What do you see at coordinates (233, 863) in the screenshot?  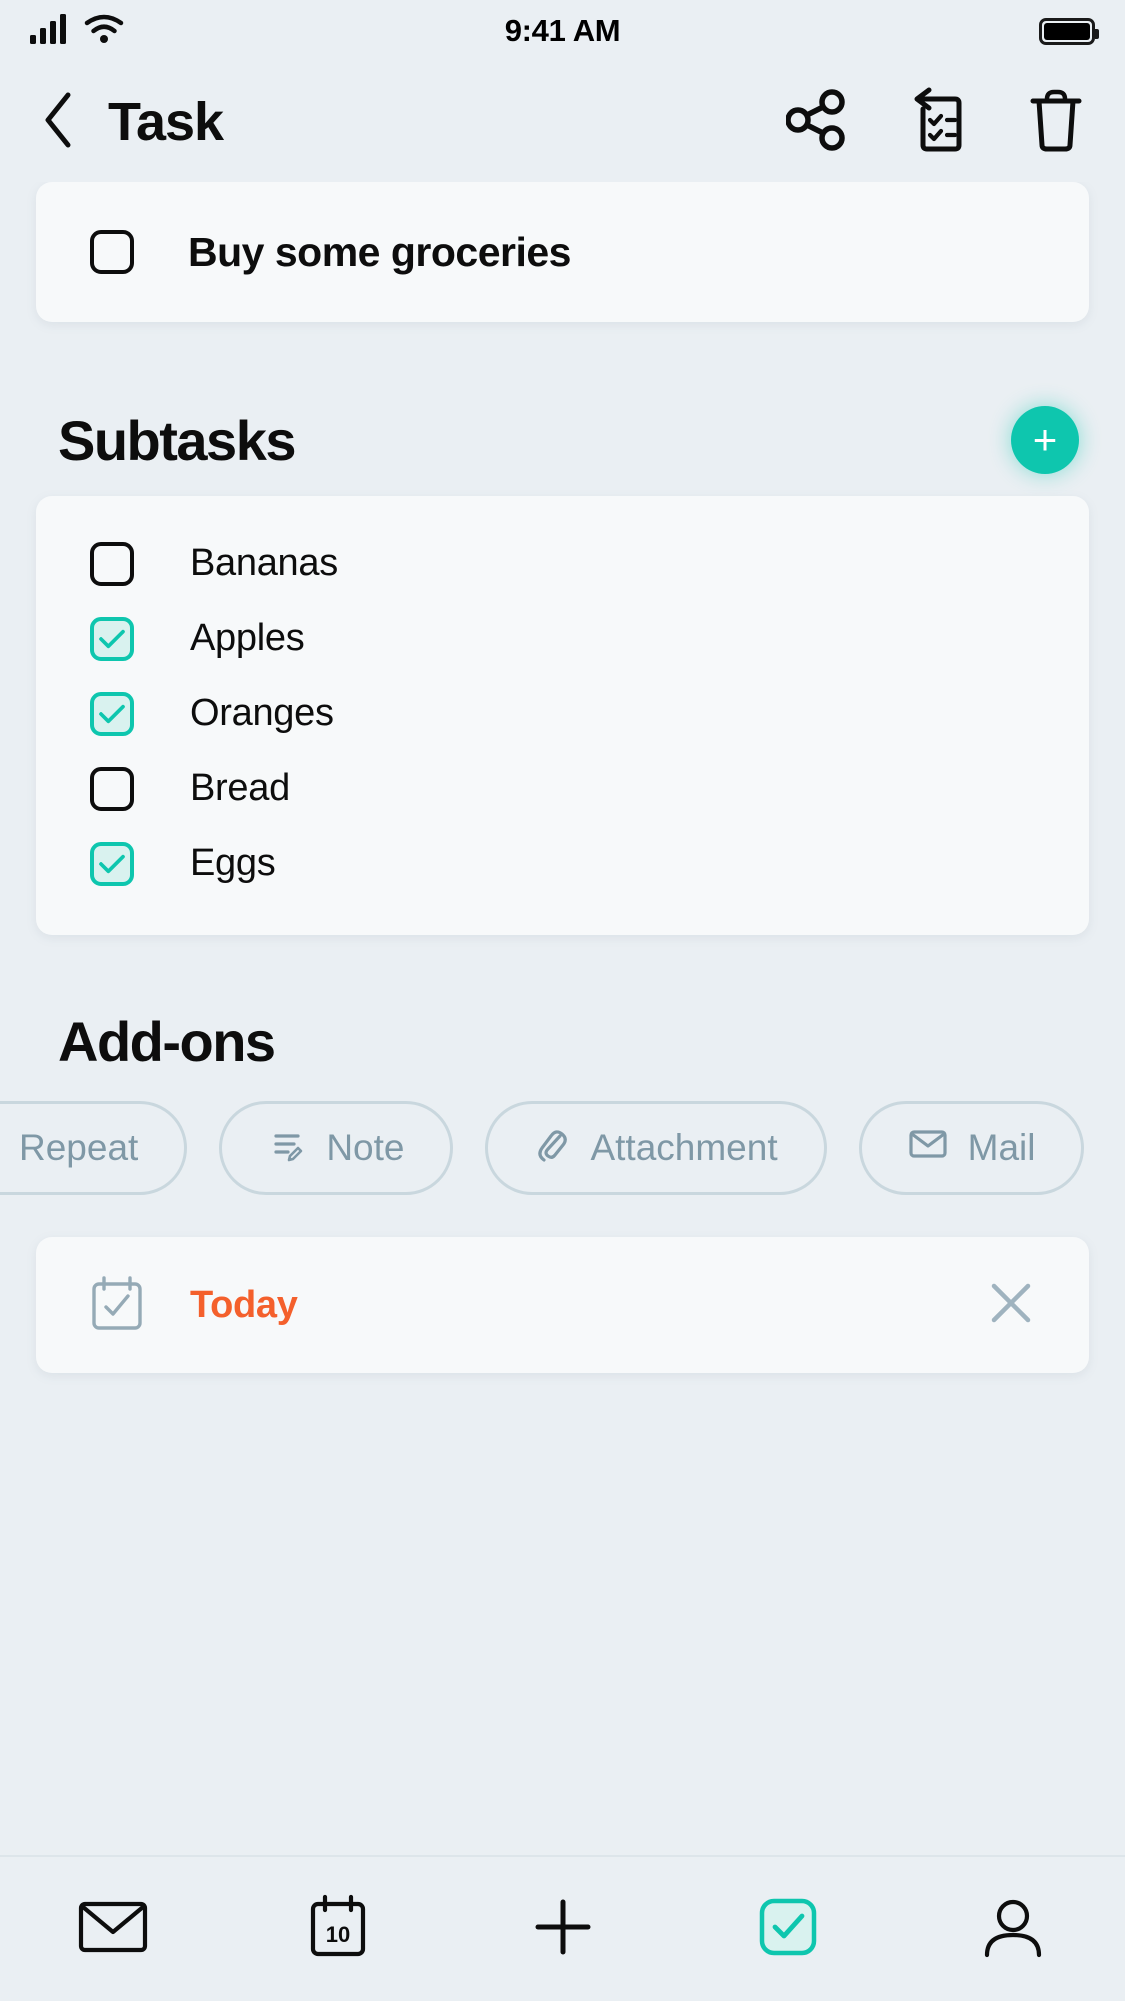 I see `subtask-label: Eggs` at bounding box center [233, 863].